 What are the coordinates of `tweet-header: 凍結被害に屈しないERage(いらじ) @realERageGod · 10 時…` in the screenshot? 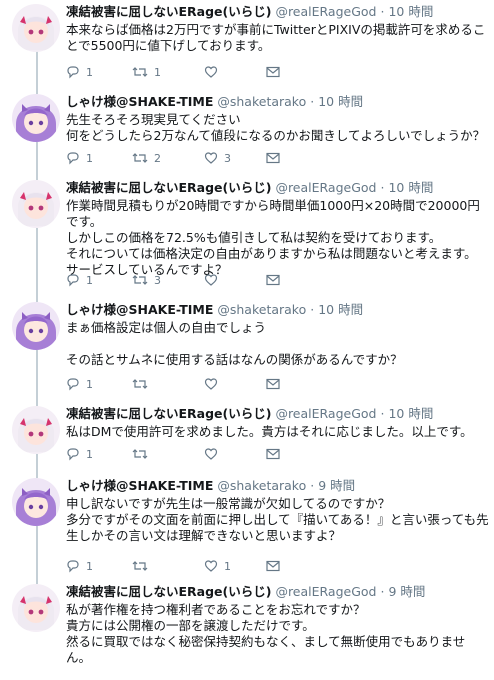 It's located at (278, 12).